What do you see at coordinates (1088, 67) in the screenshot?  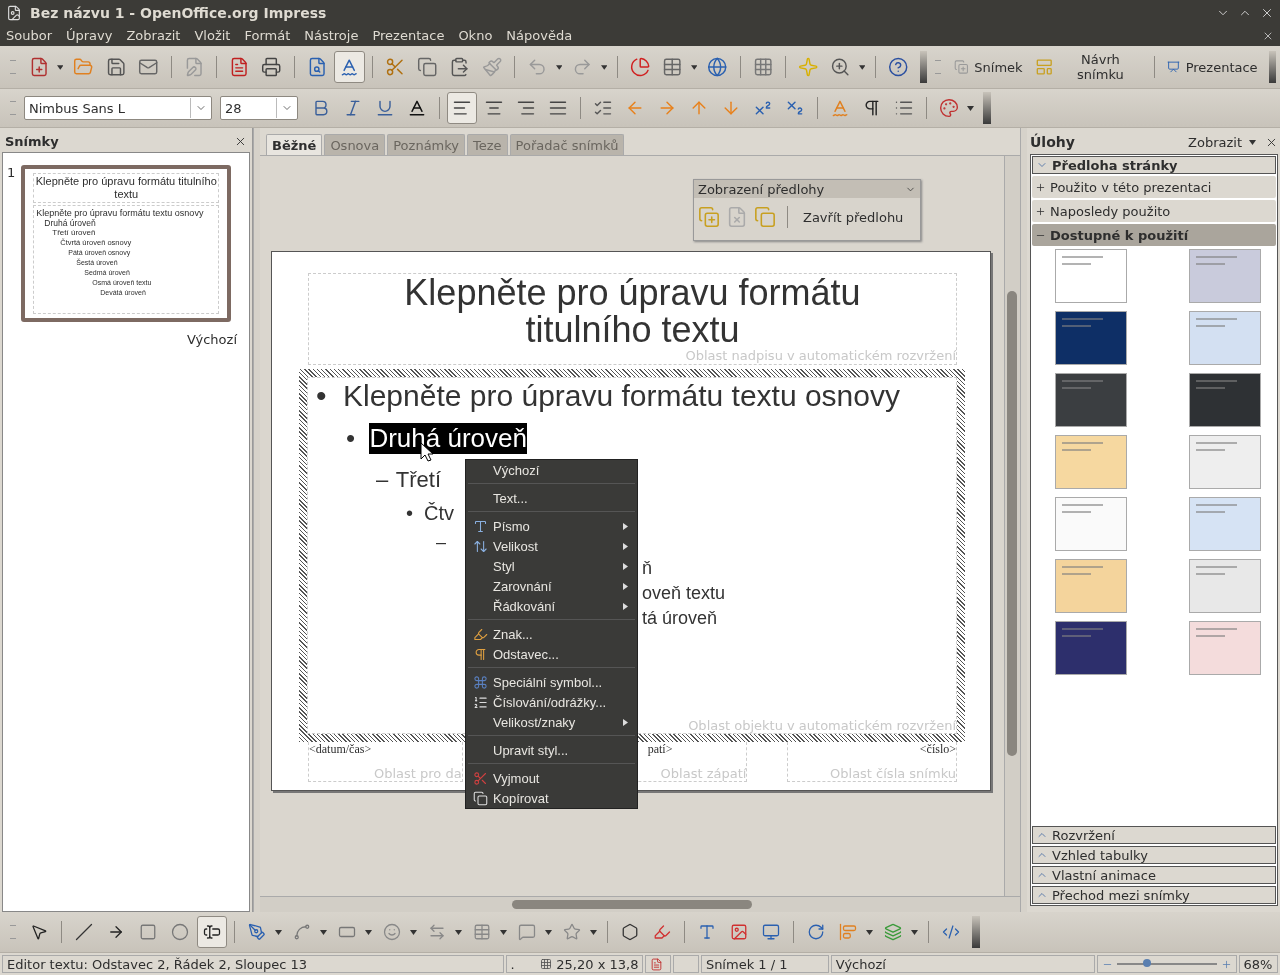 I see `toolbar-button: Návrh snímku` at bounding box center [1088, 67].